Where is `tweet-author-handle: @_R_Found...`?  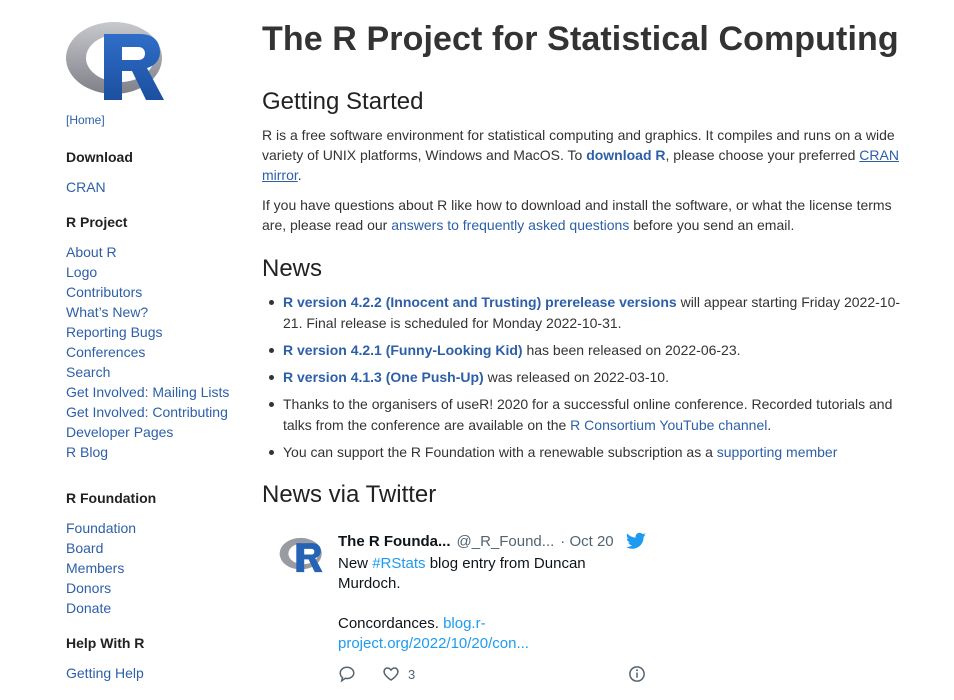
tweet-author-handle: @_R_Found... is located at coordinates (506, 541).